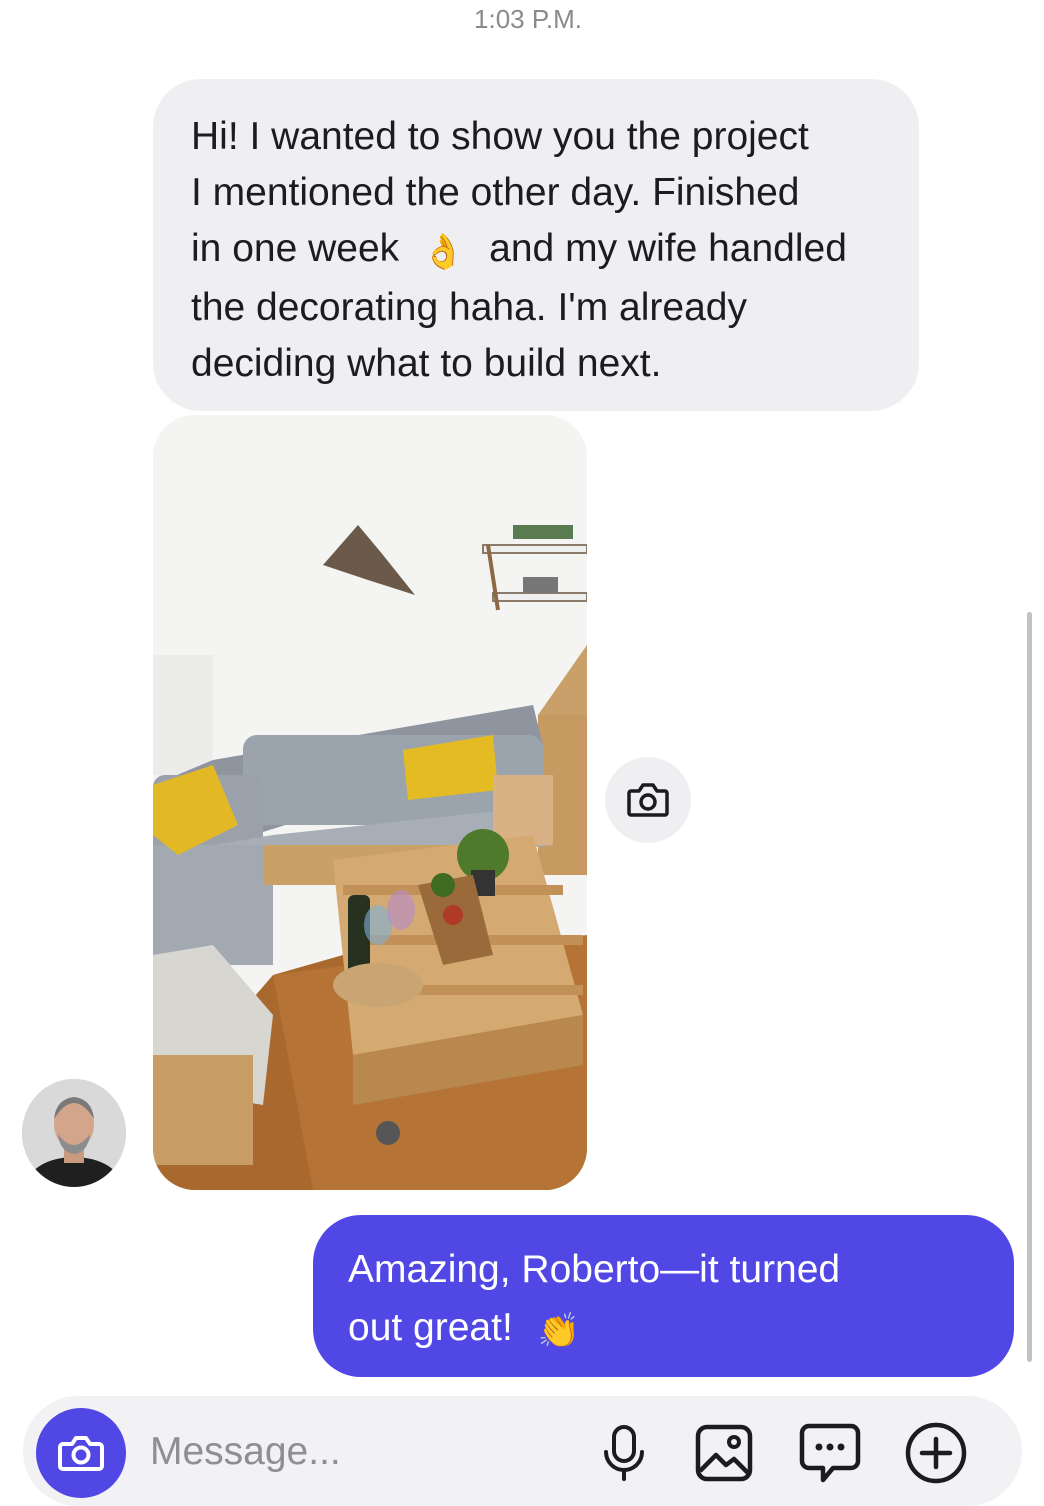 The image size is (1044, 1506). What do you see at coordinates (668, 248) in the screenshot?
I see `message-text: and my wife handled` at bounding box center [668, 248].